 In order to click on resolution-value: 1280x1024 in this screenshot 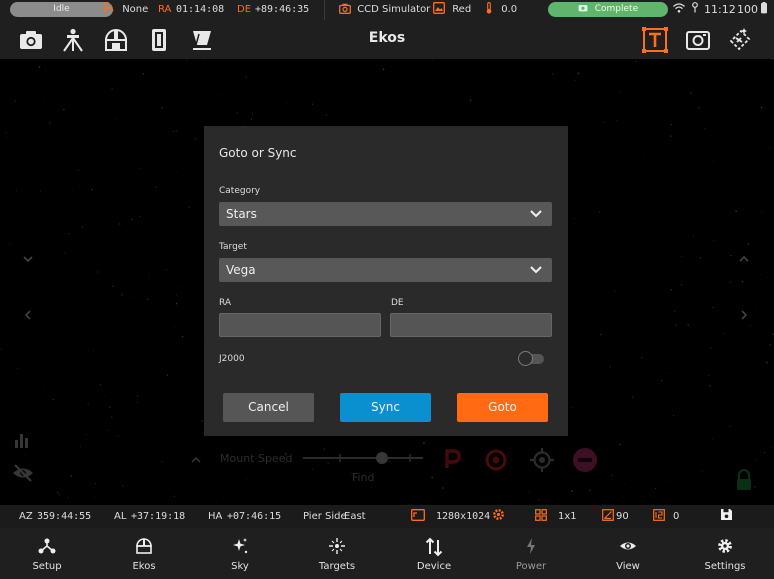, I will do `click(463, 516)`.